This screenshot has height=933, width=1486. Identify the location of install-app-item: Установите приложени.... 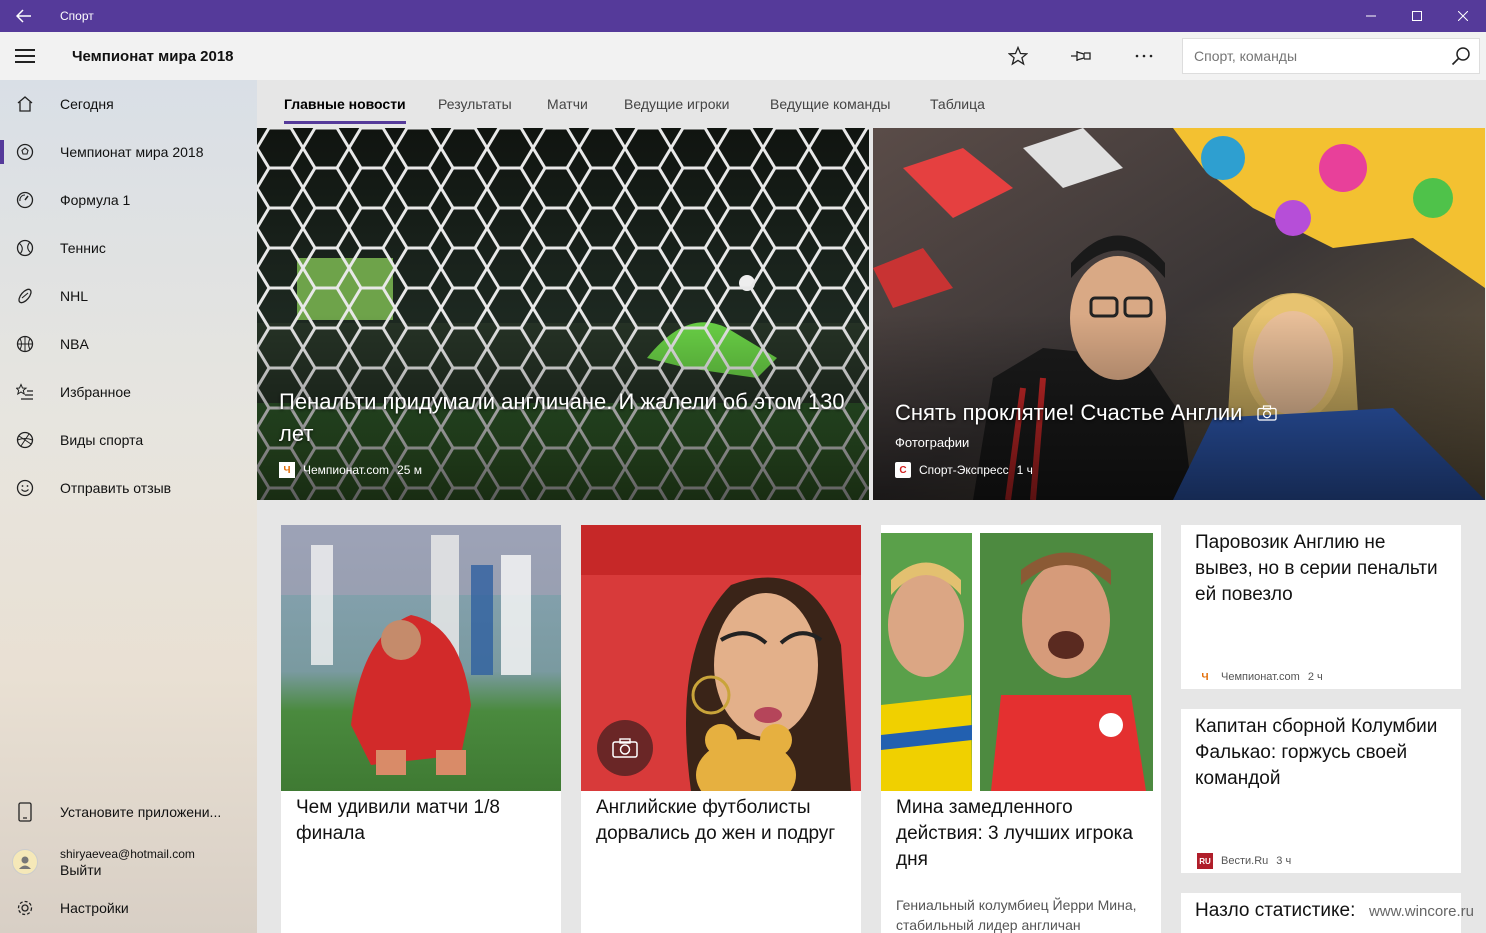
(128, 812).